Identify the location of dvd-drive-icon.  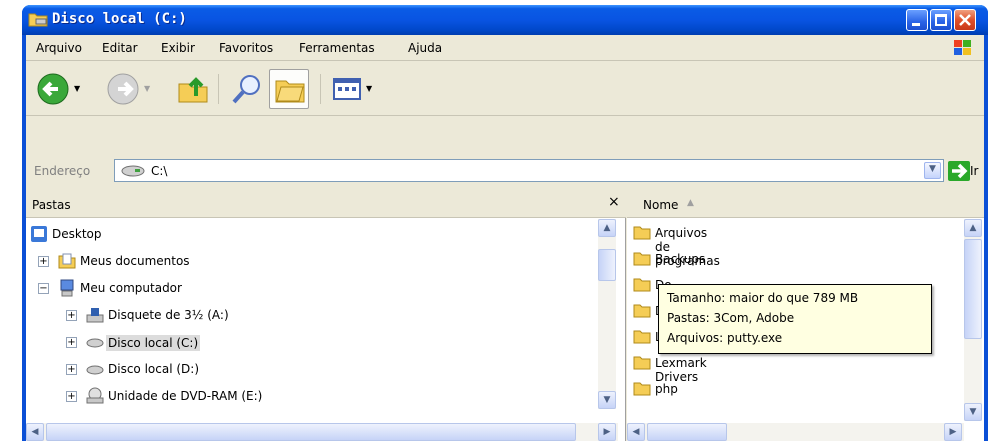
(95, 395).